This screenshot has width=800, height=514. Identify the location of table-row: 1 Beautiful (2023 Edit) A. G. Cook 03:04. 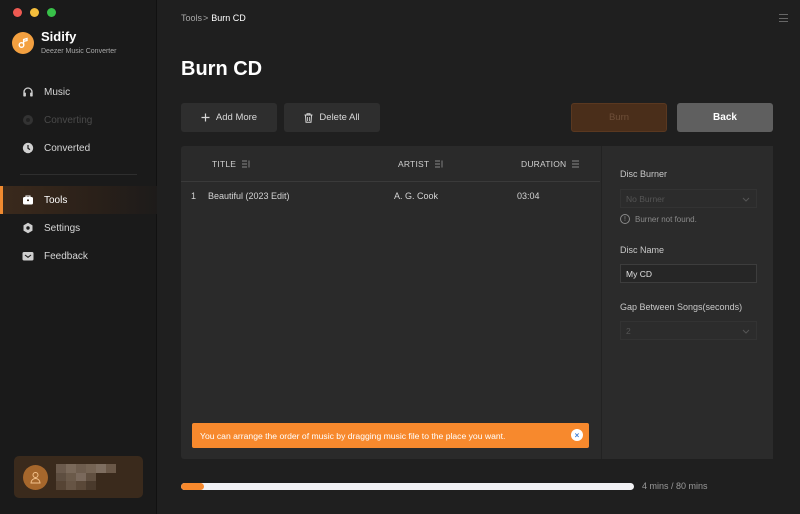
(390, 196).